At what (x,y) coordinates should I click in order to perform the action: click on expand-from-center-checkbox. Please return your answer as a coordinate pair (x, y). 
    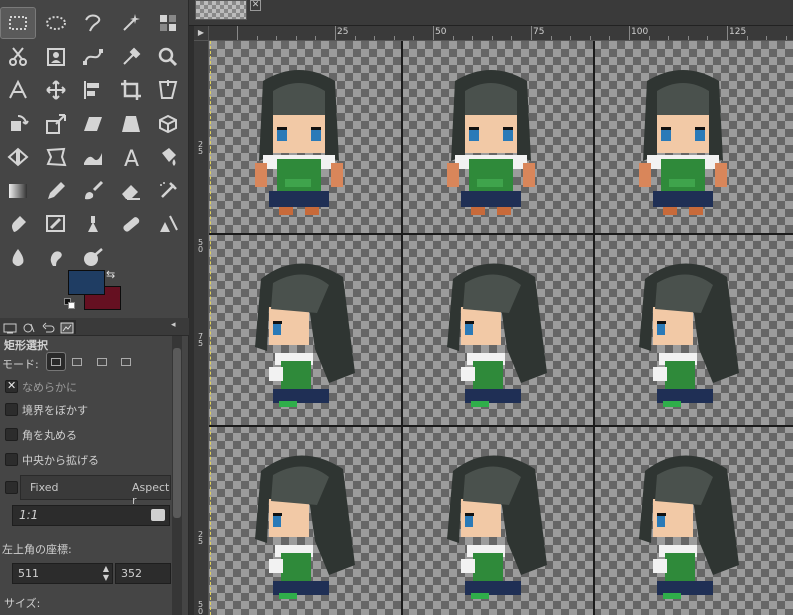
    Looking at the image, I should click on (11, 459).